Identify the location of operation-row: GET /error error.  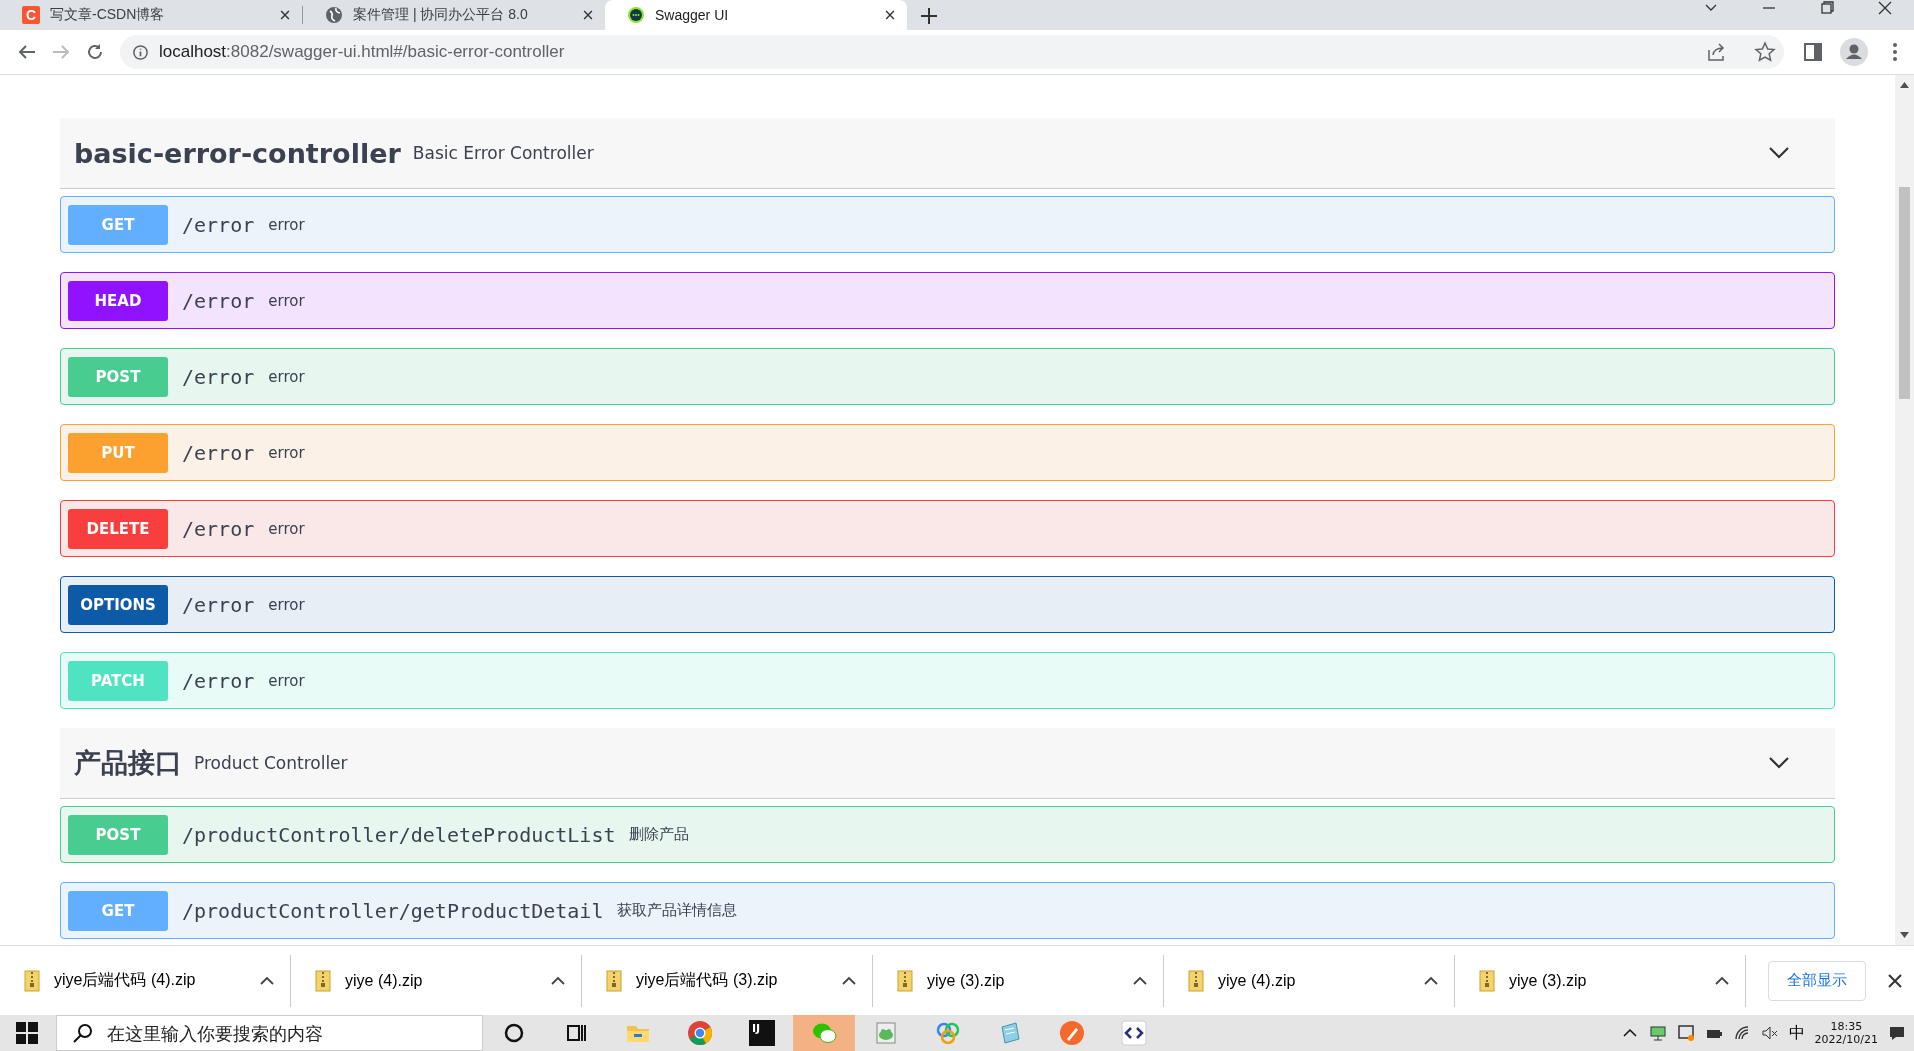
(947, 224).